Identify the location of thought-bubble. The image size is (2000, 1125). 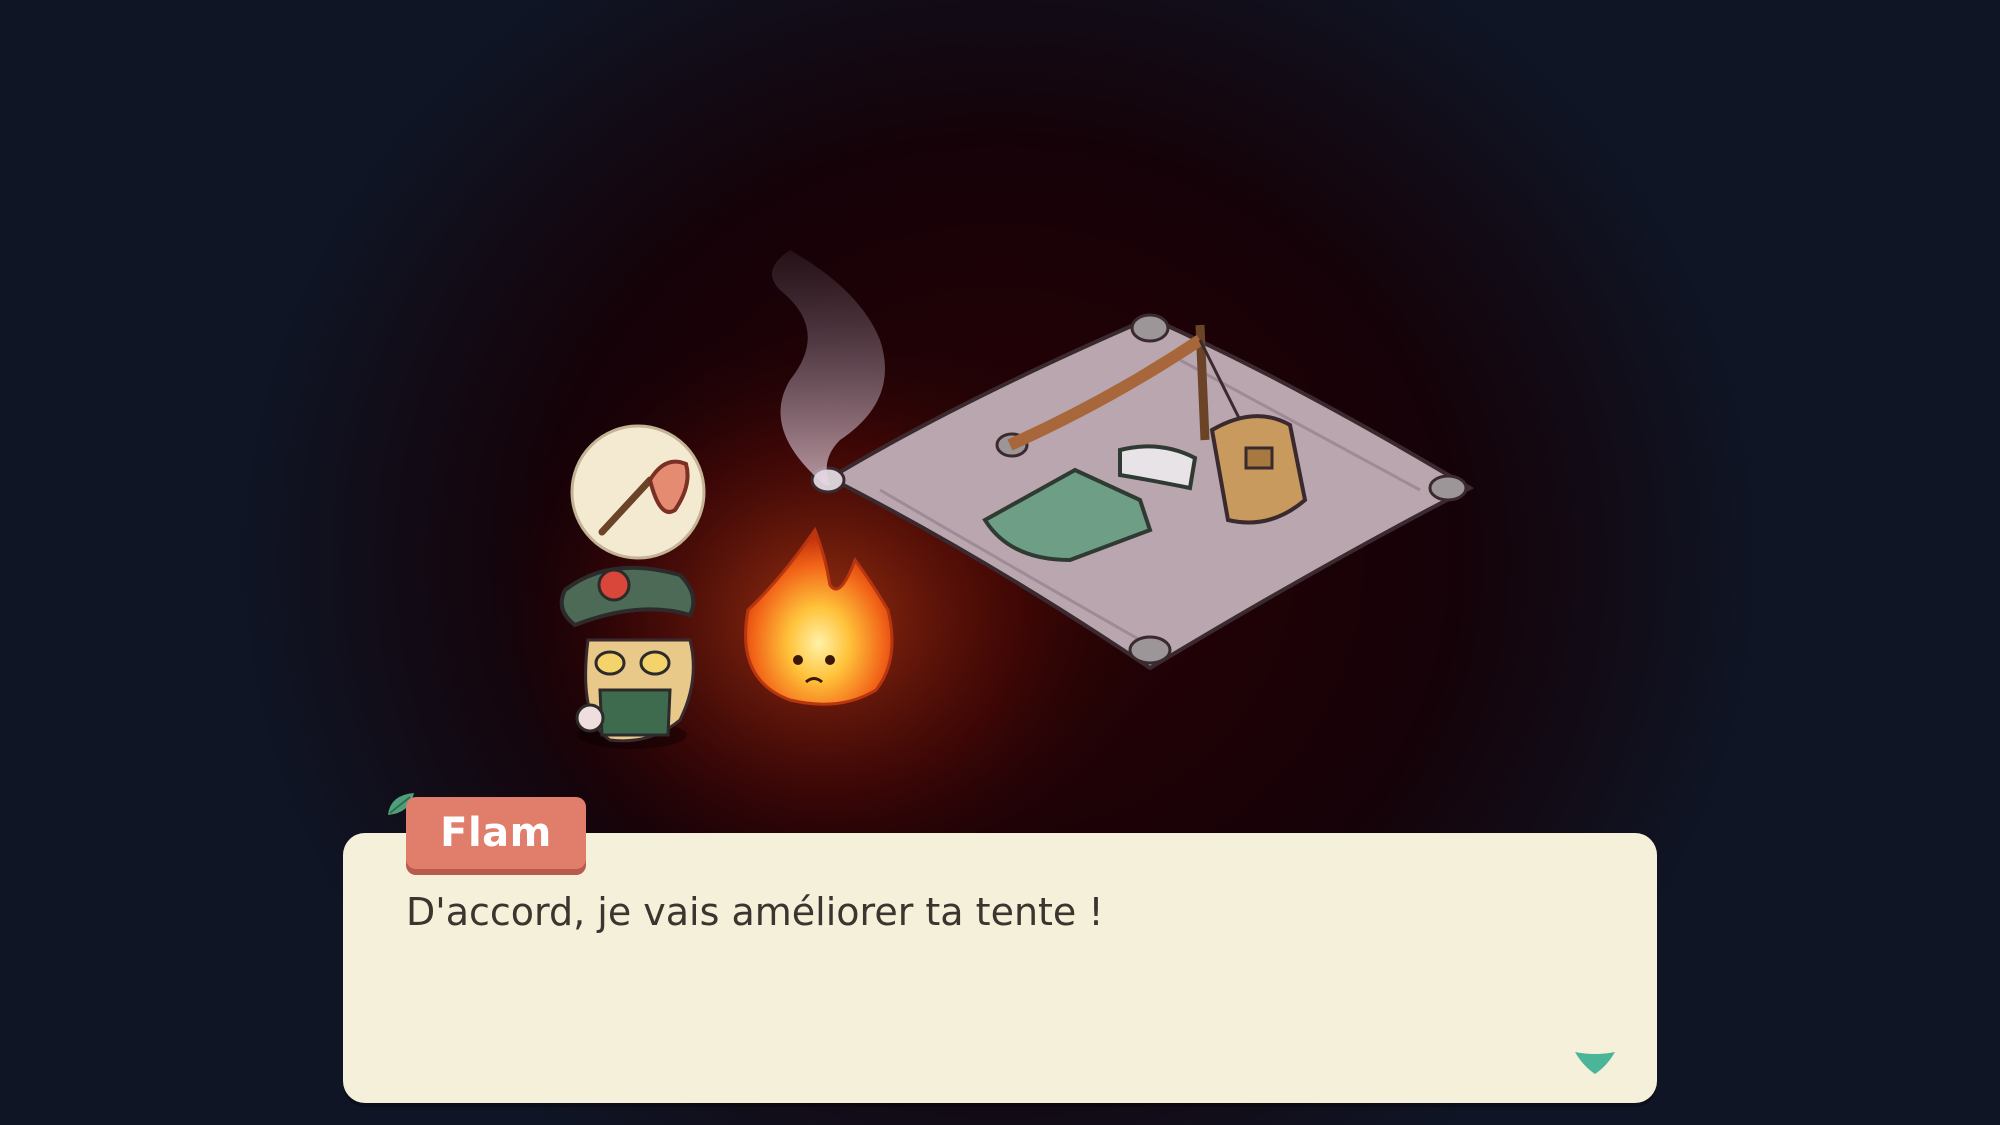
(638, 492).